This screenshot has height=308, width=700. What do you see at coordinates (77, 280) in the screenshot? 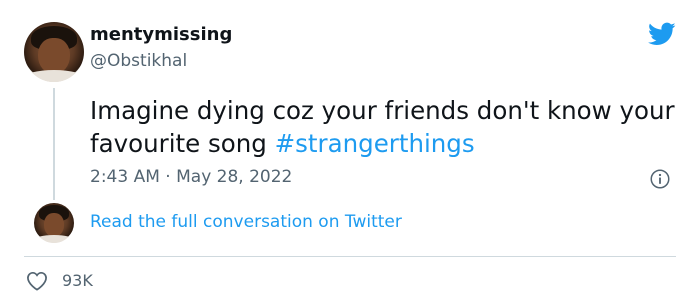
I see `like-count: 93K` at bounding box center [77, 280].